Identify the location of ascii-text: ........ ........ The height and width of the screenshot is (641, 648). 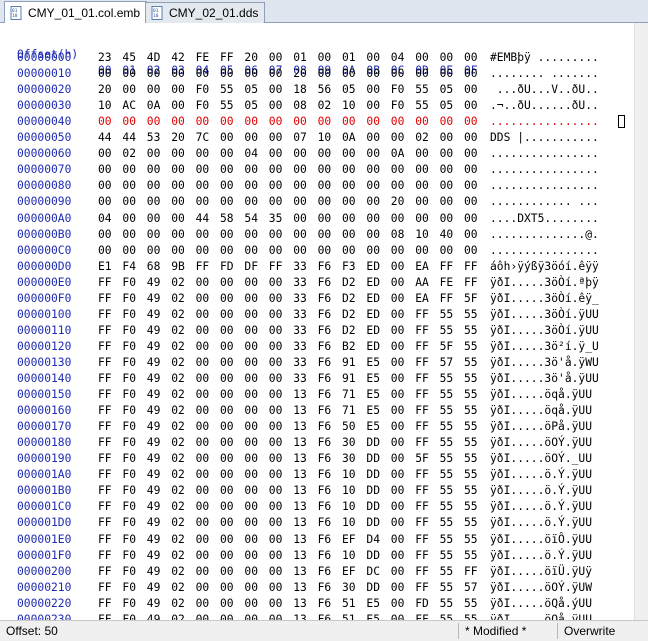
(544, 74).